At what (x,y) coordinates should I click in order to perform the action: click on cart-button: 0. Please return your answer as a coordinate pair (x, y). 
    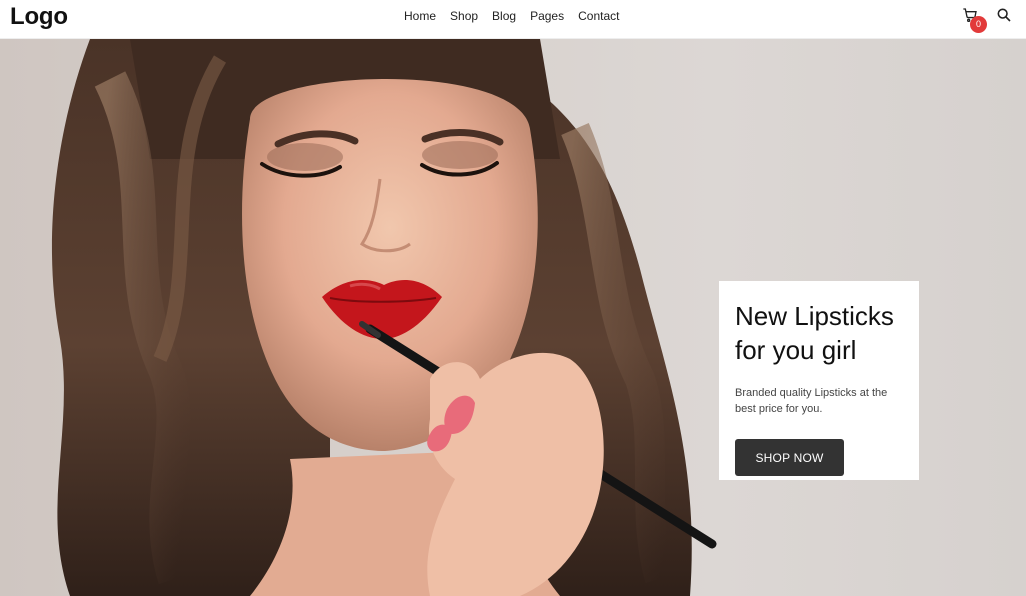
    Looking at the image, I should click on (974, 20).